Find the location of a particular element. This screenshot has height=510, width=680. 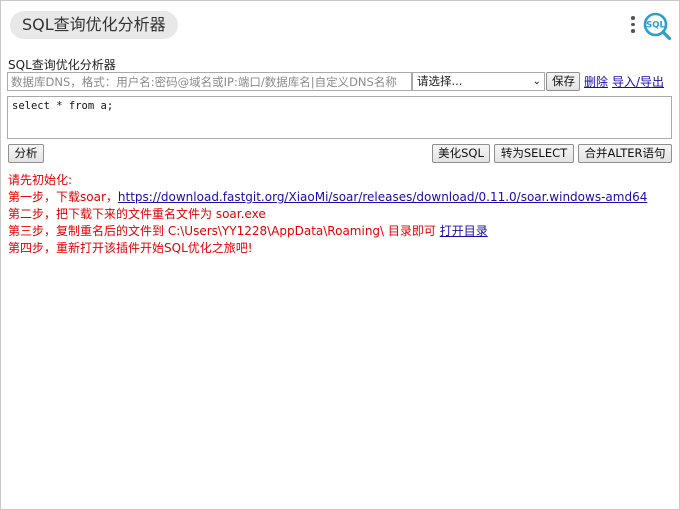

step-4: 第四步，重新打开该插件开始SQL优化之旅吧! is located at coordinates (130, 248).